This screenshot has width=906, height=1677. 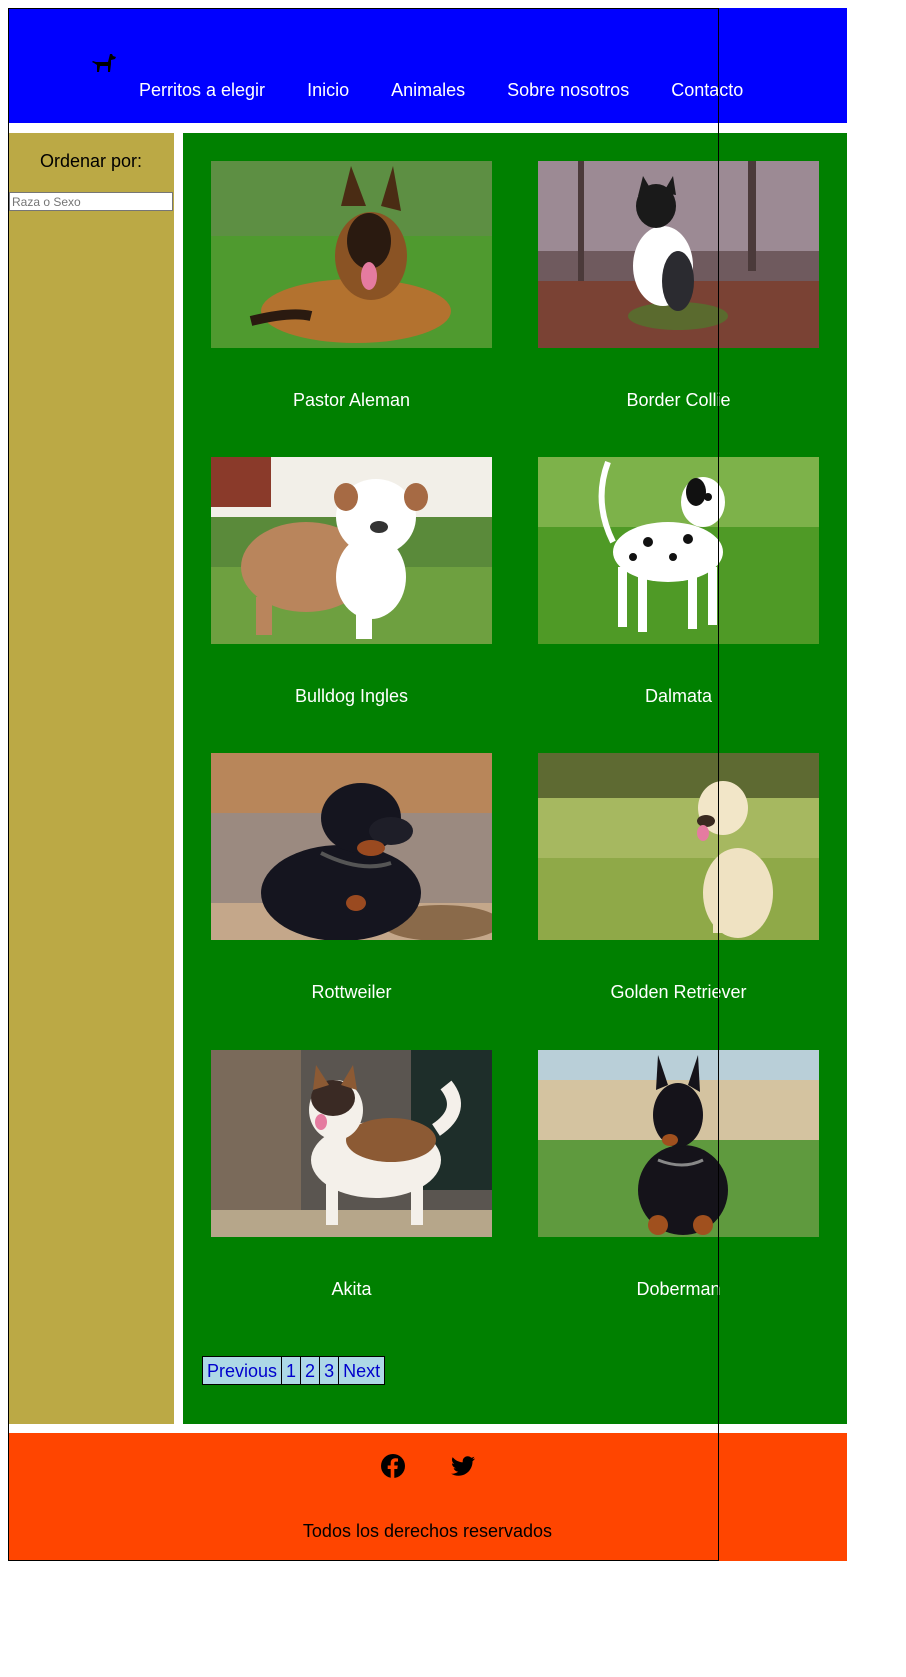 I want to click on pagination-next: Next, so click(x=362, y=1370).